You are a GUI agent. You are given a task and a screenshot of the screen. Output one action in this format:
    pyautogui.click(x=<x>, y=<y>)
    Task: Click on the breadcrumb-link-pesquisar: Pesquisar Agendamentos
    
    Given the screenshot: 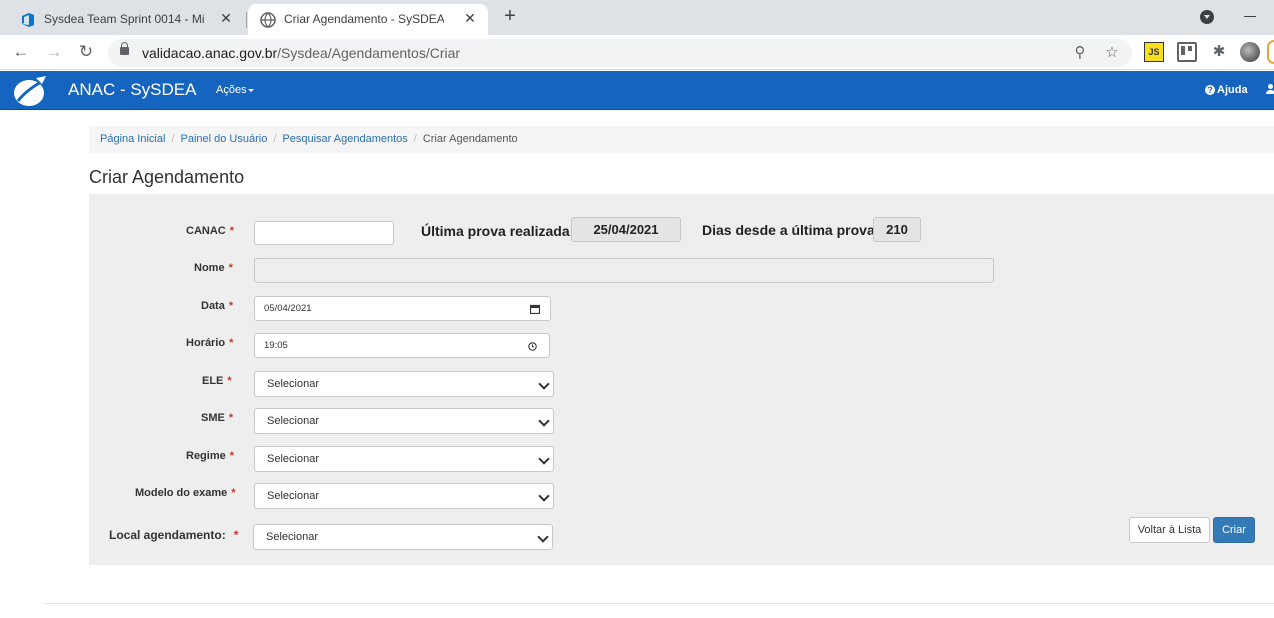 What is the action you would take?
    pyautogui.click(x=344, y=139)
    